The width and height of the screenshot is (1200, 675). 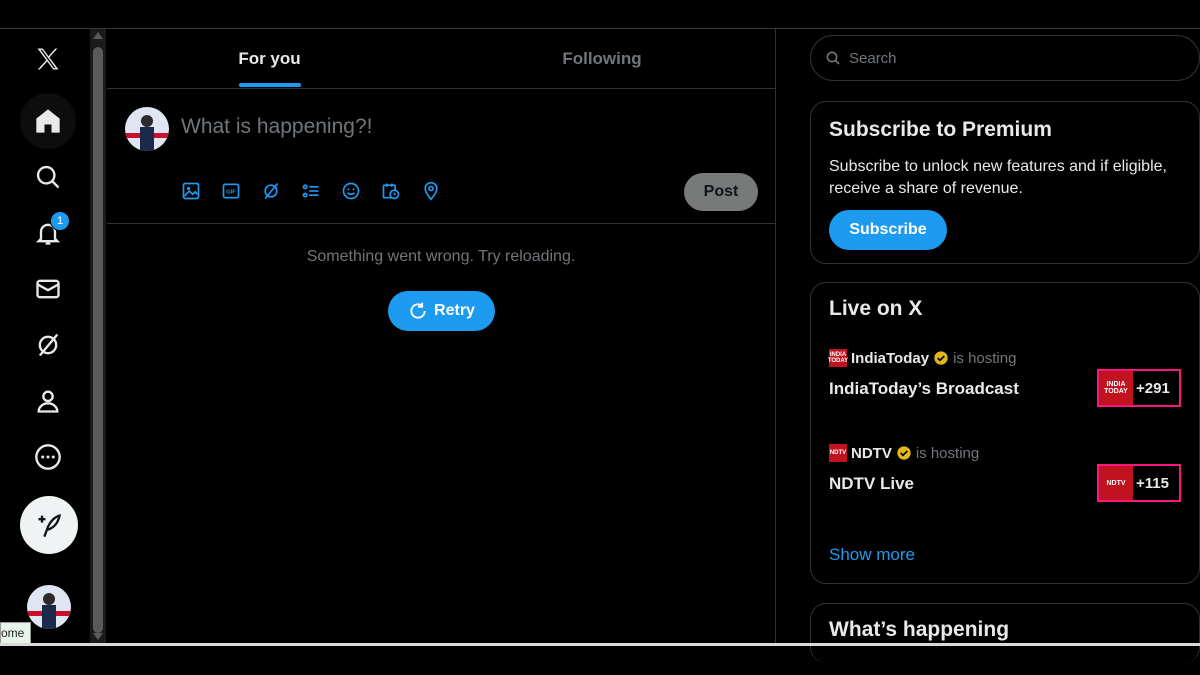 What do you see at coordinates (269, 58) in the screenshot?
I see `tab-for-you: For you` at bounding box center [269, 58].